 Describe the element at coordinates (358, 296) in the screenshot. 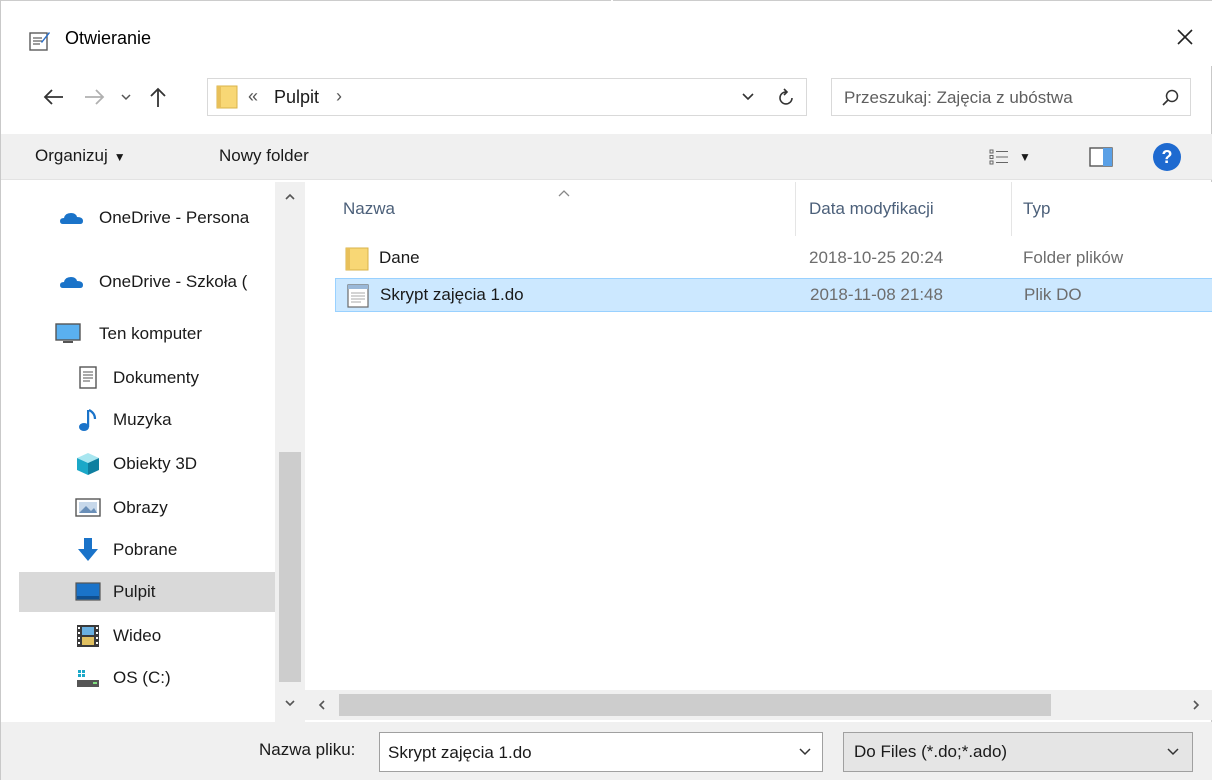

I see `text-file-icon` at that location.